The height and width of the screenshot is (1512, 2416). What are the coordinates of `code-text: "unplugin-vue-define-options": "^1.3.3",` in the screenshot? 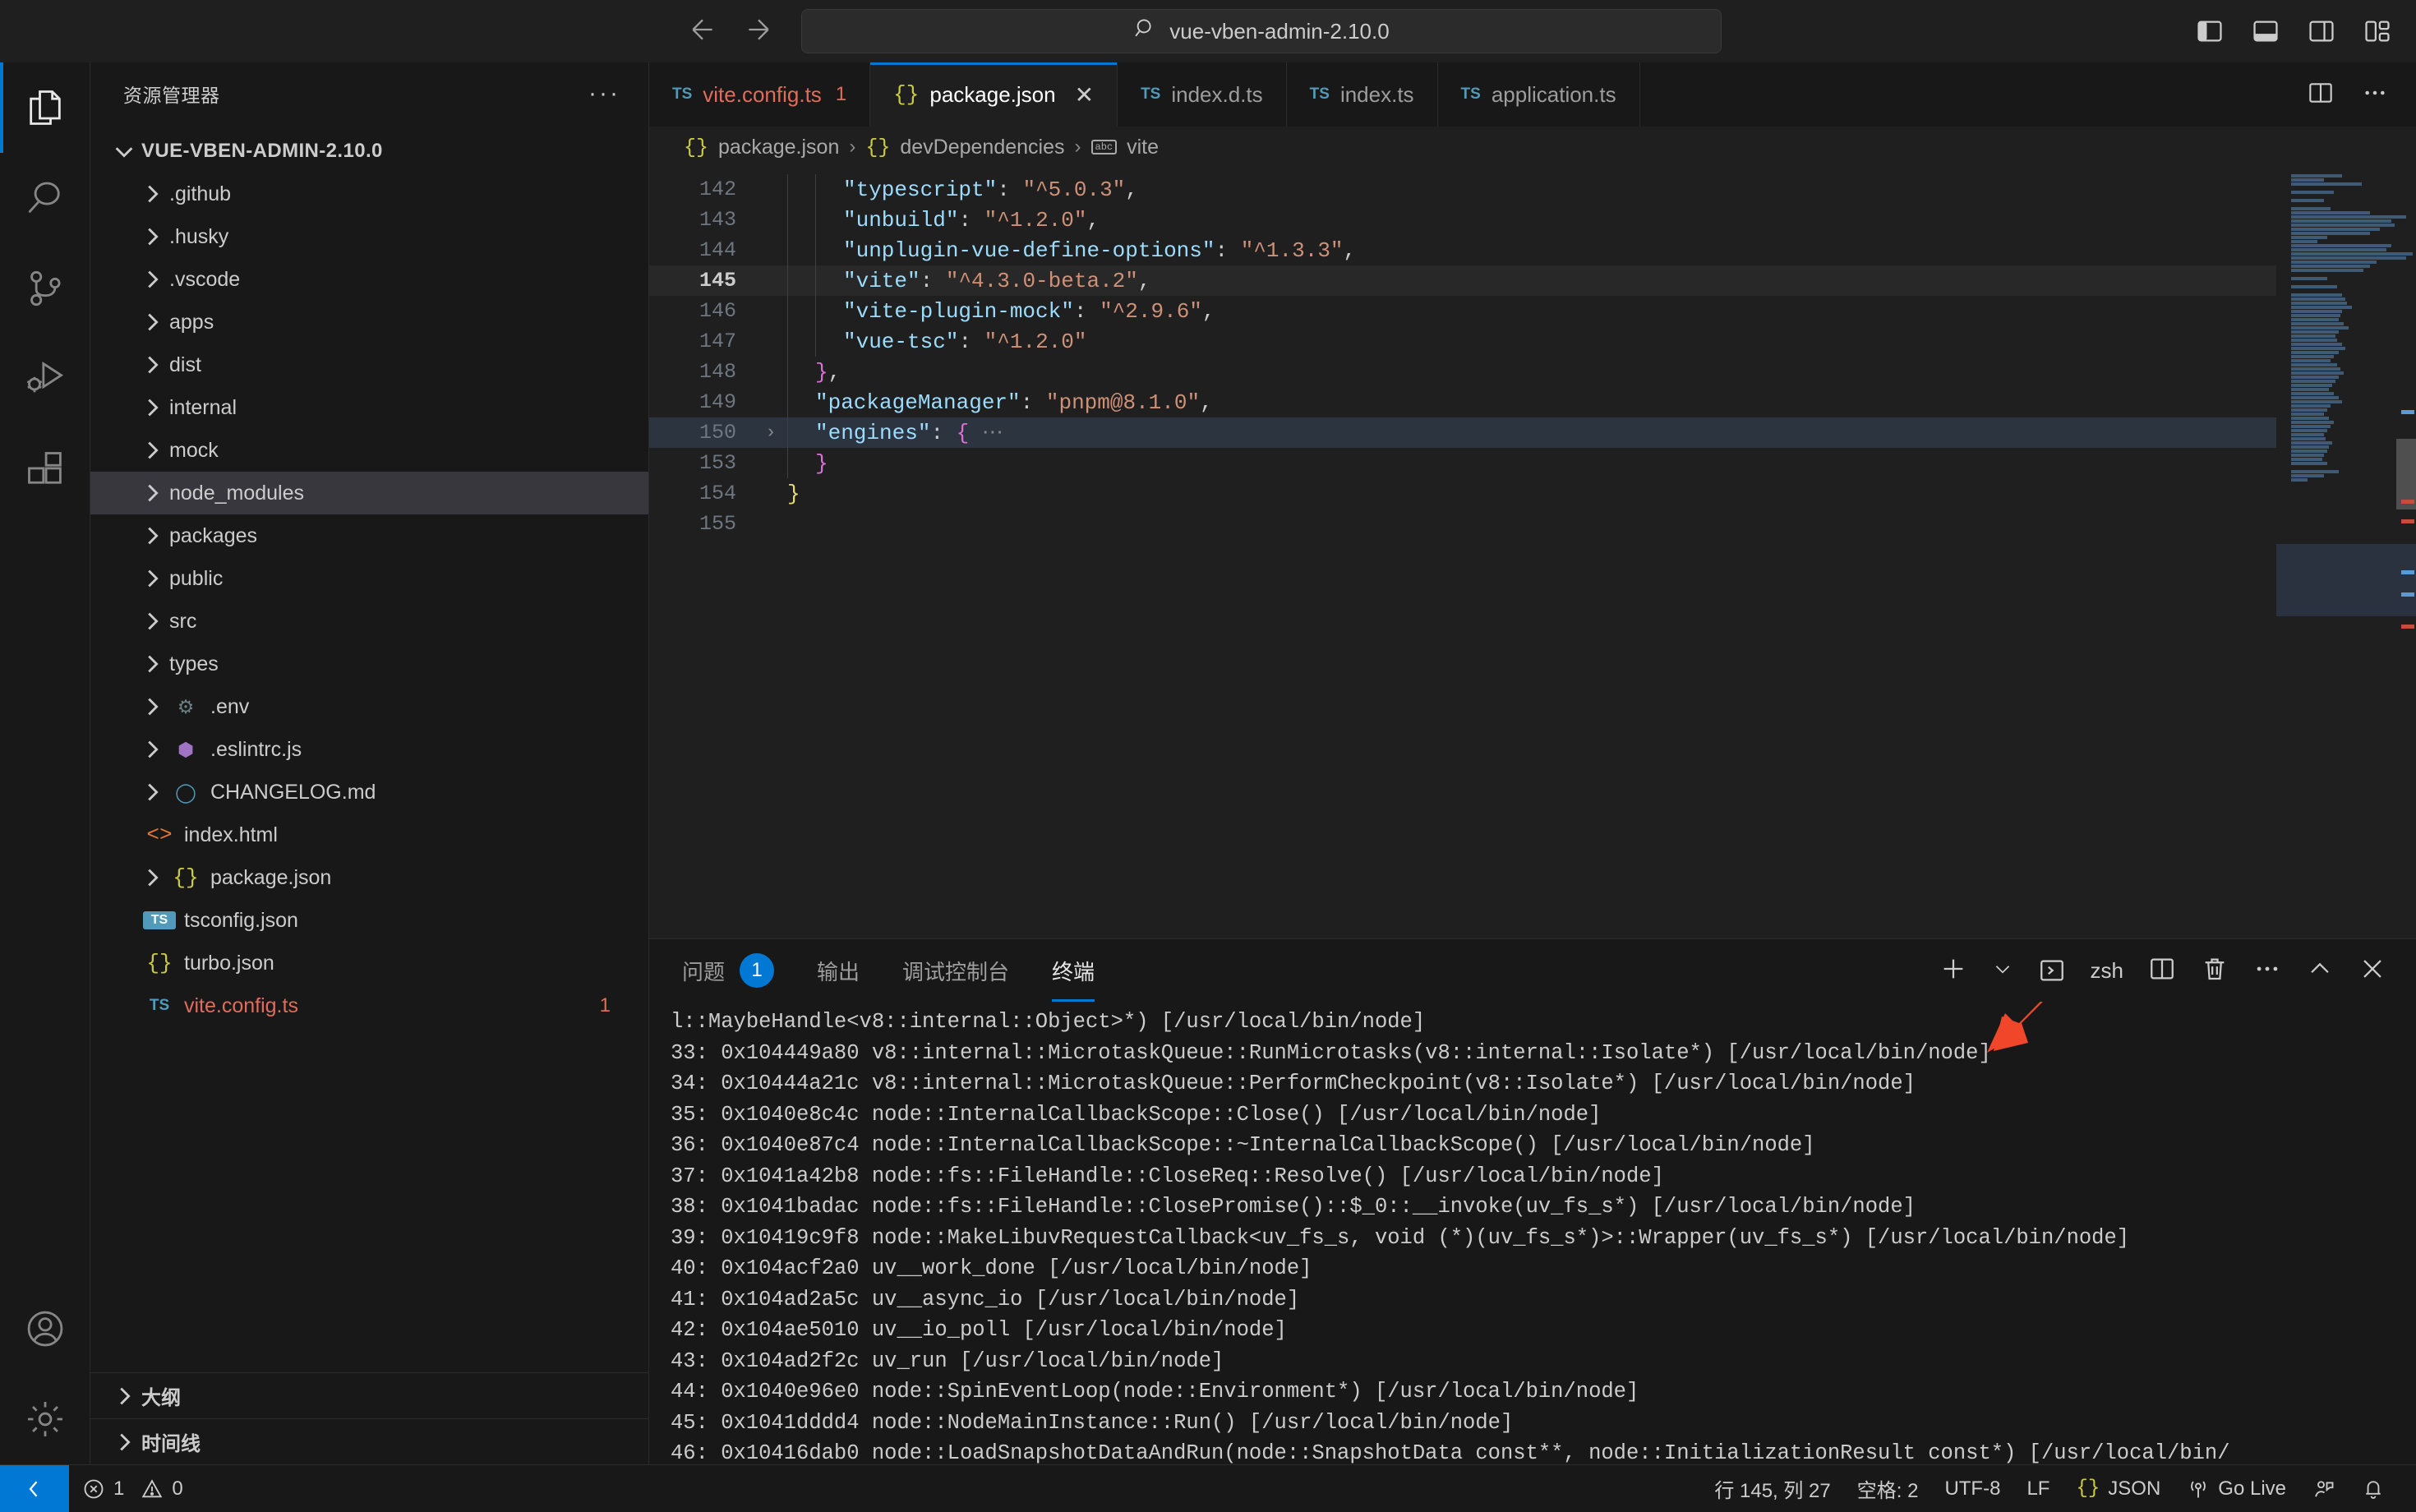 It's located at (1100, 250).